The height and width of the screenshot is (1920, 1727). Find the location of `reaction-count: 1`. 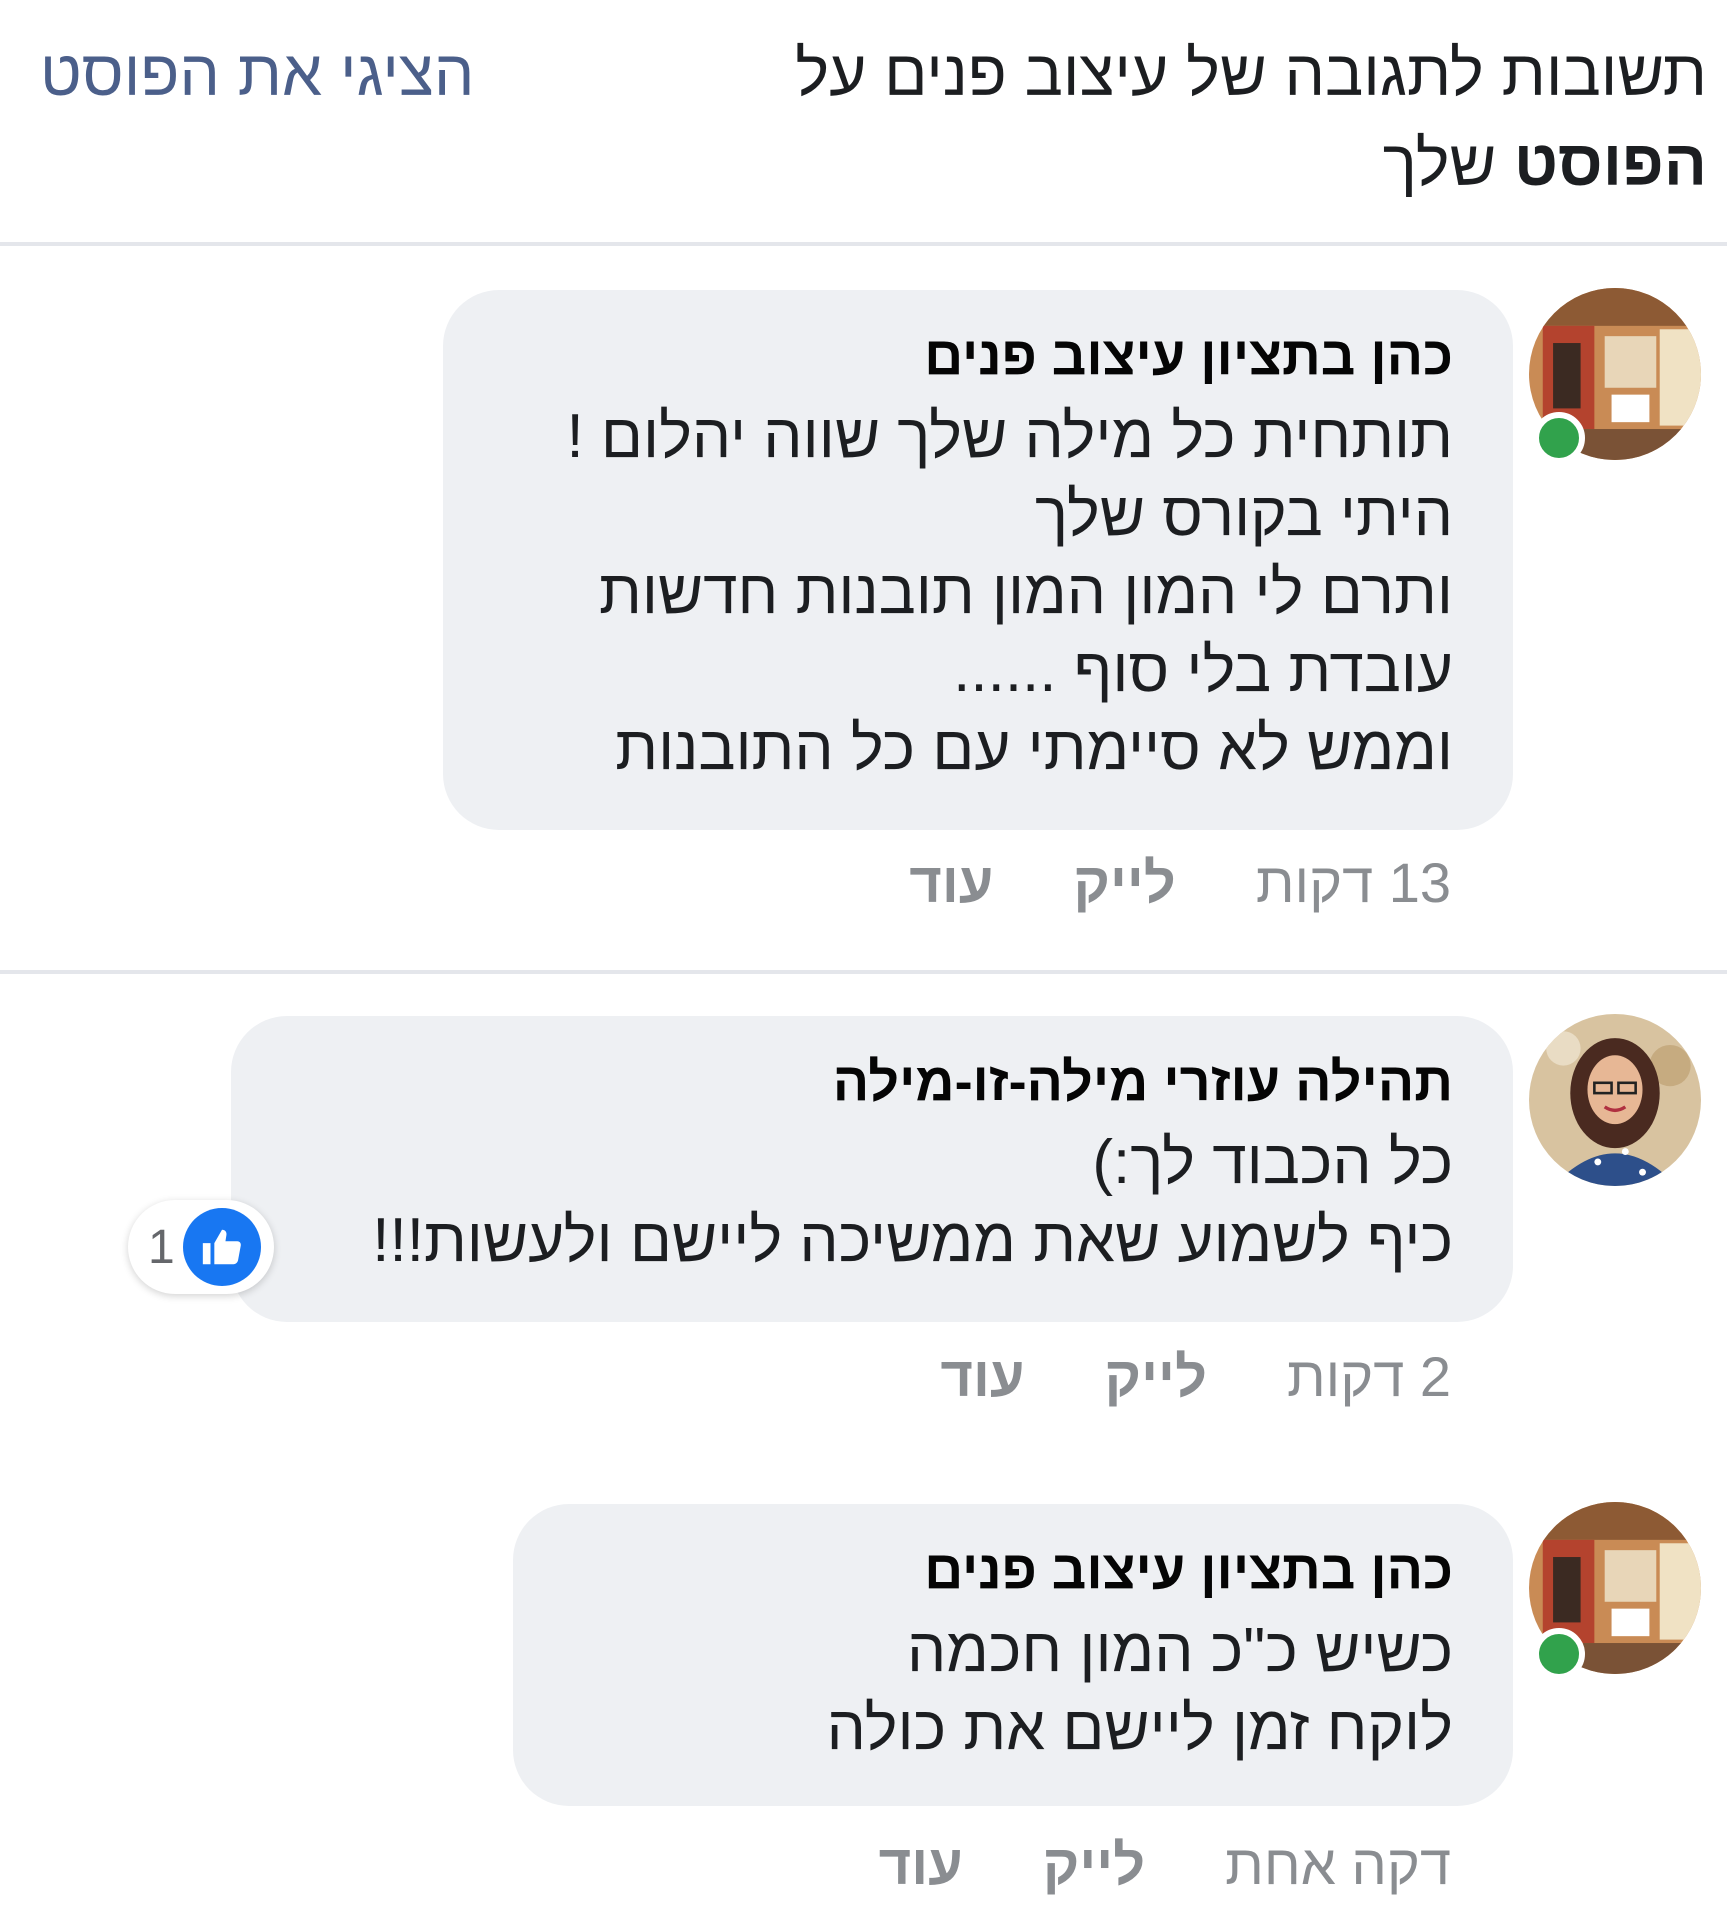

reaction-count: 1 is located at coordinates (161, 1247).